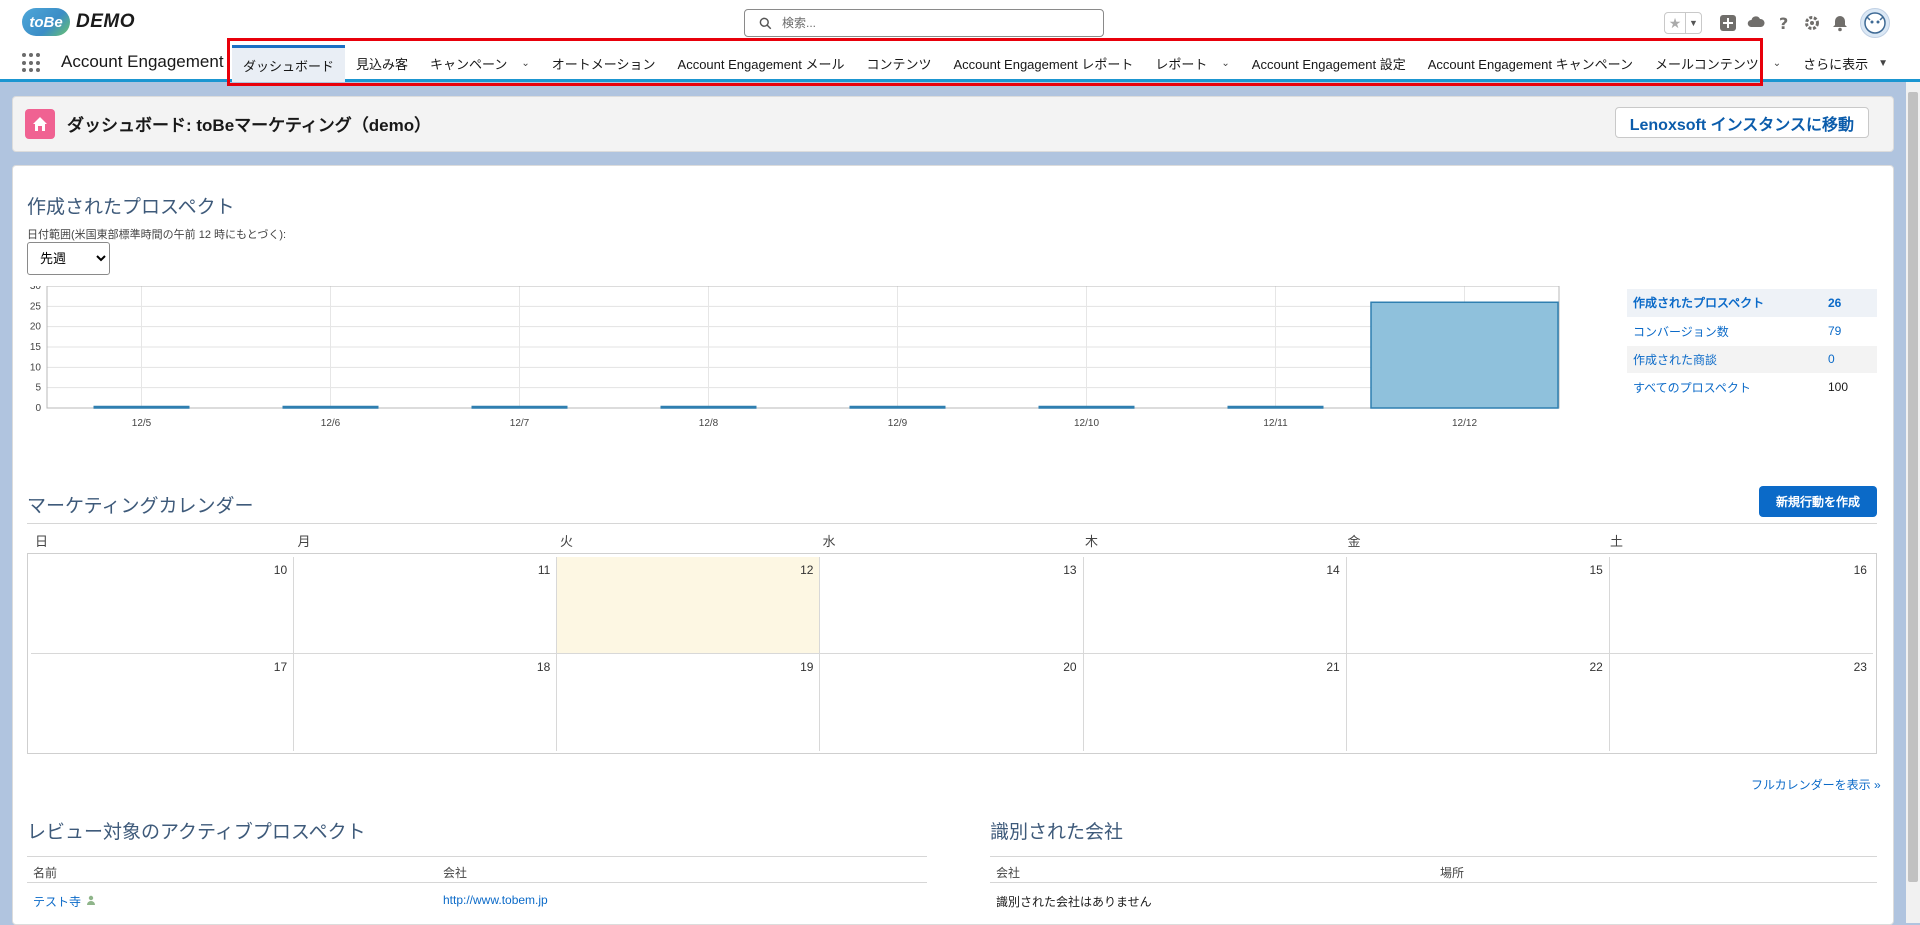  Describe the element at coordinates (1818, 501) in the screenshot. I see `new-activity-button: 新規行動を作成` at that location.